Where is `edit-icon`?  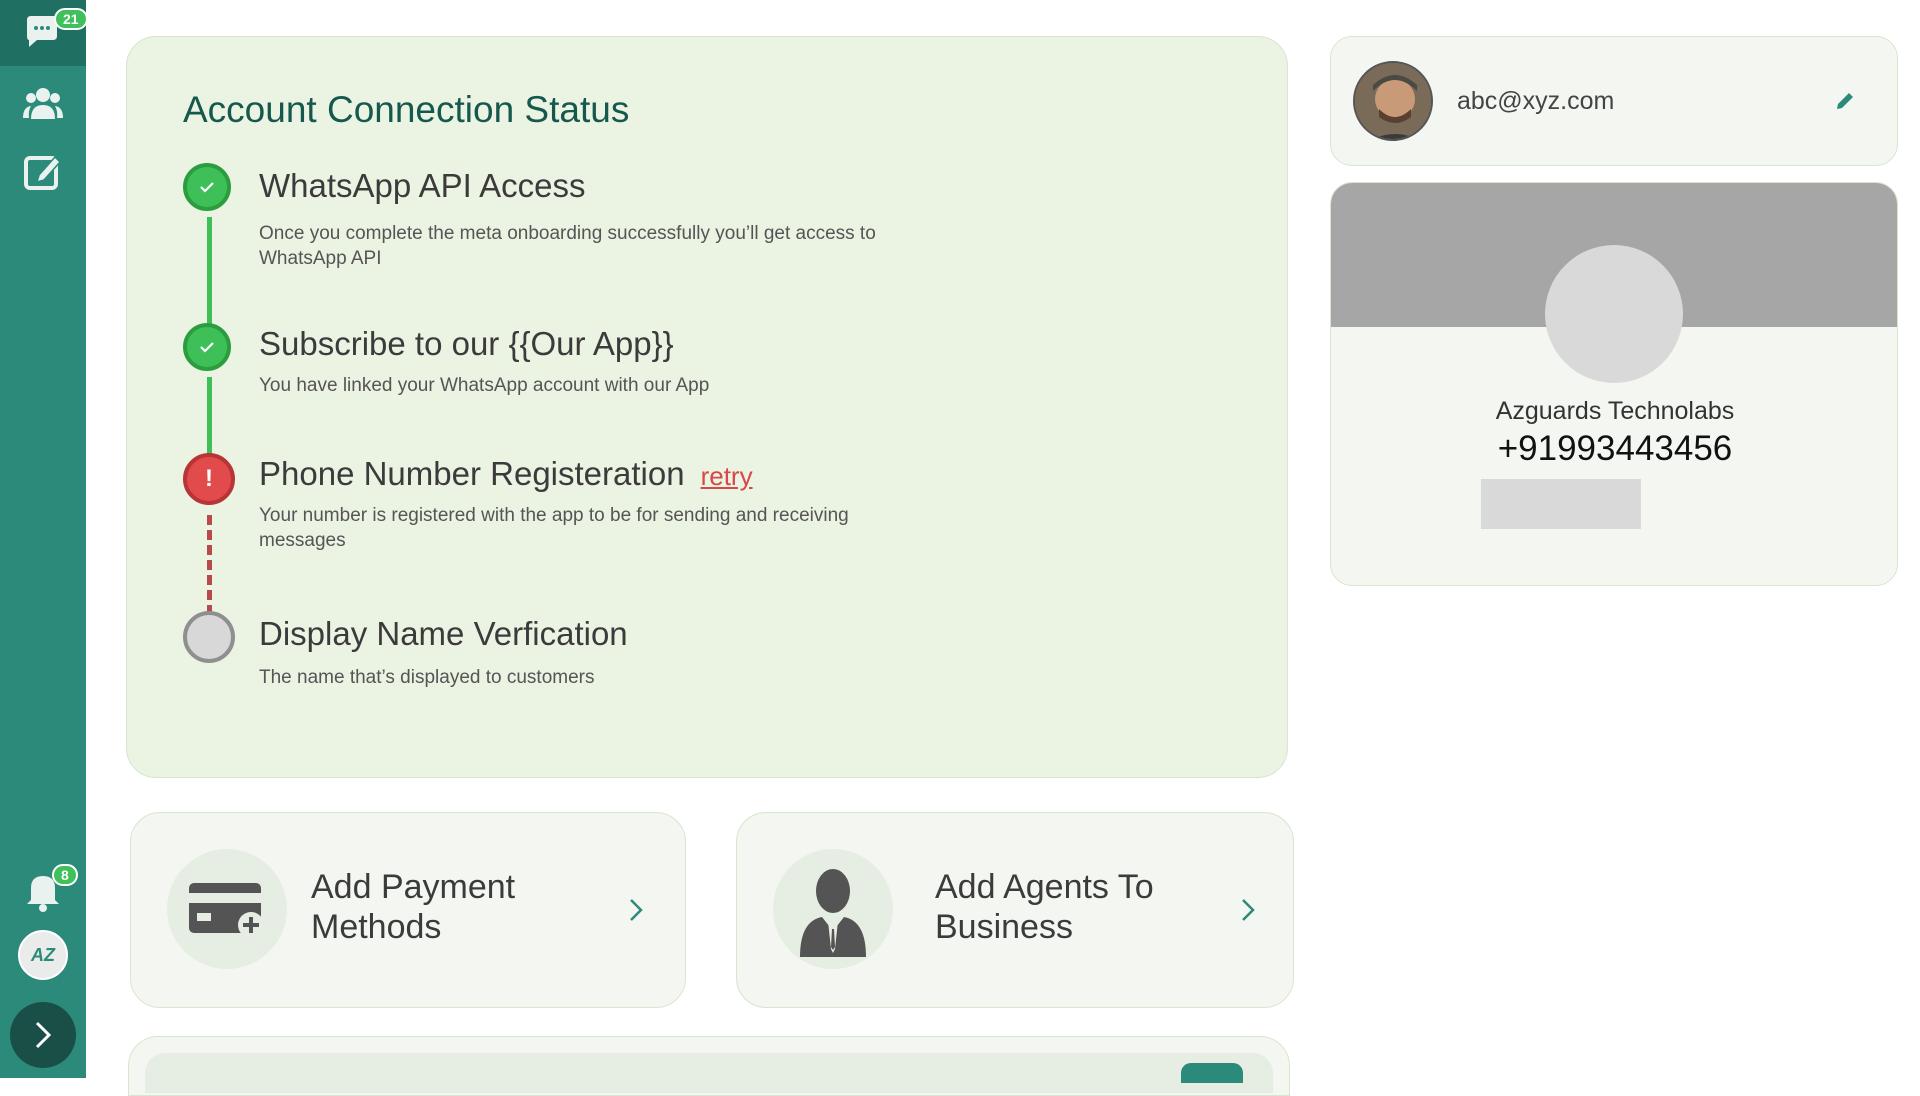 edit-icon is located at coordinates (43, 171).